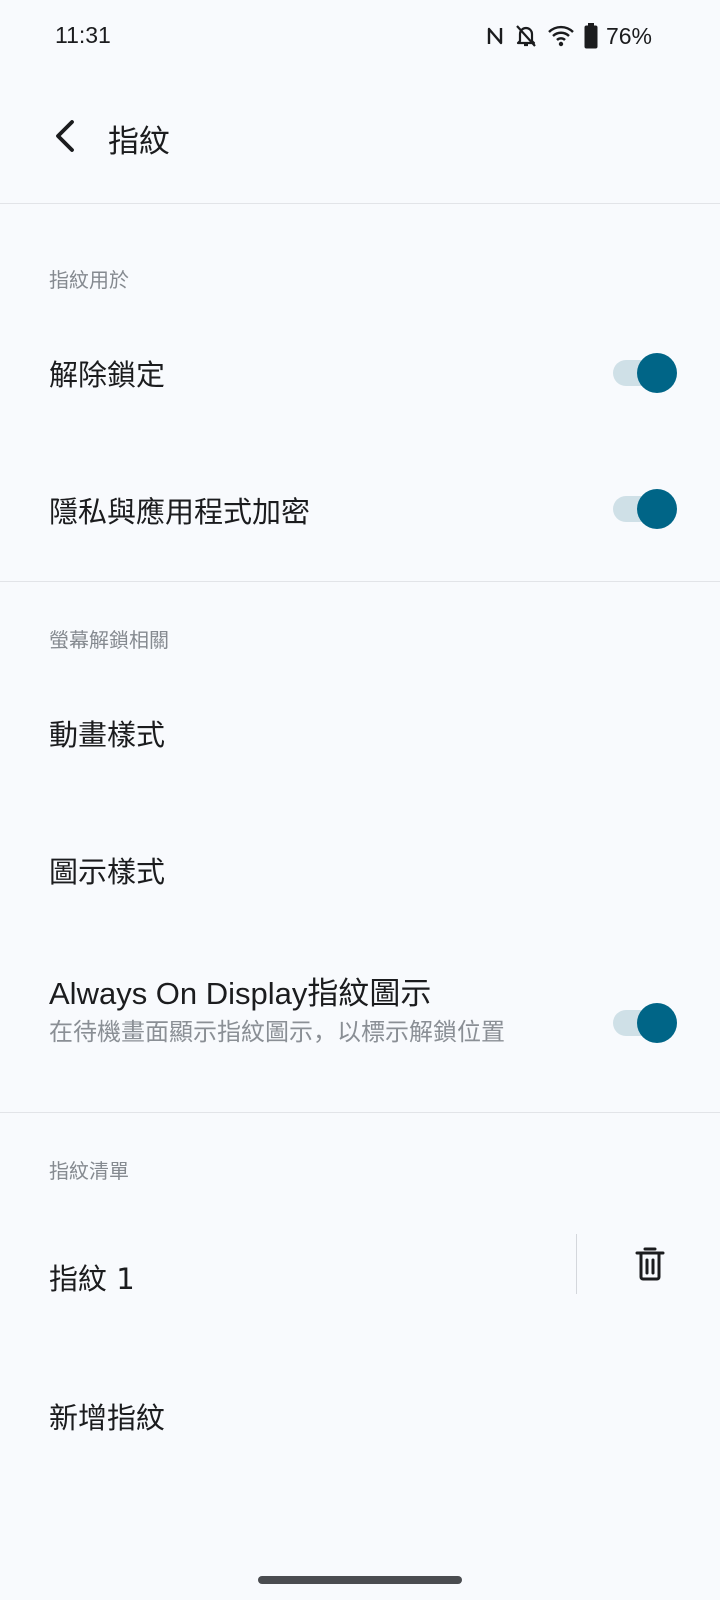 This screenshot has width=720, height=1600. Describe the element at coordinates (107, 375) in the screenshot. I see `unlock-title: 解除鎖定` at that location.